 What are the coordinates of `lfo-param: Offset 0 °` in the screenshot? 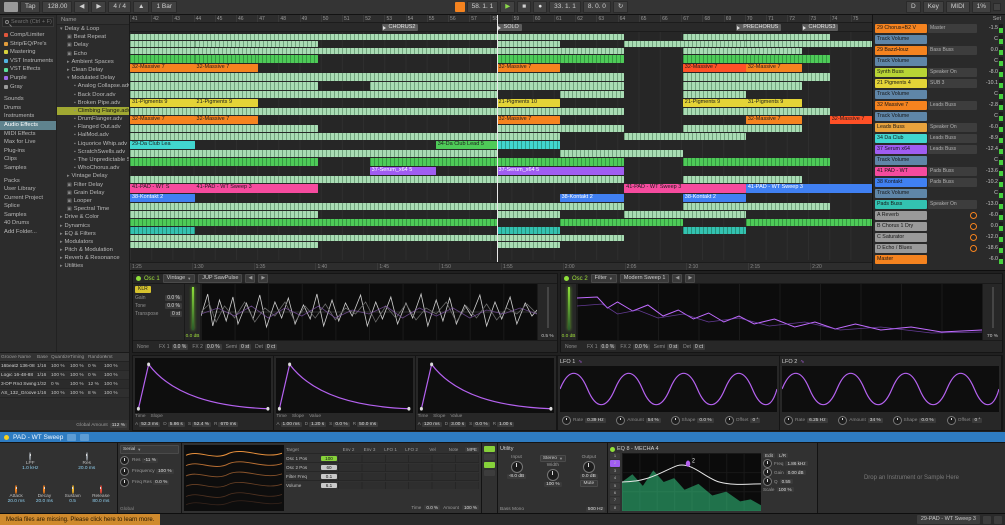 It's located at (971, 420).